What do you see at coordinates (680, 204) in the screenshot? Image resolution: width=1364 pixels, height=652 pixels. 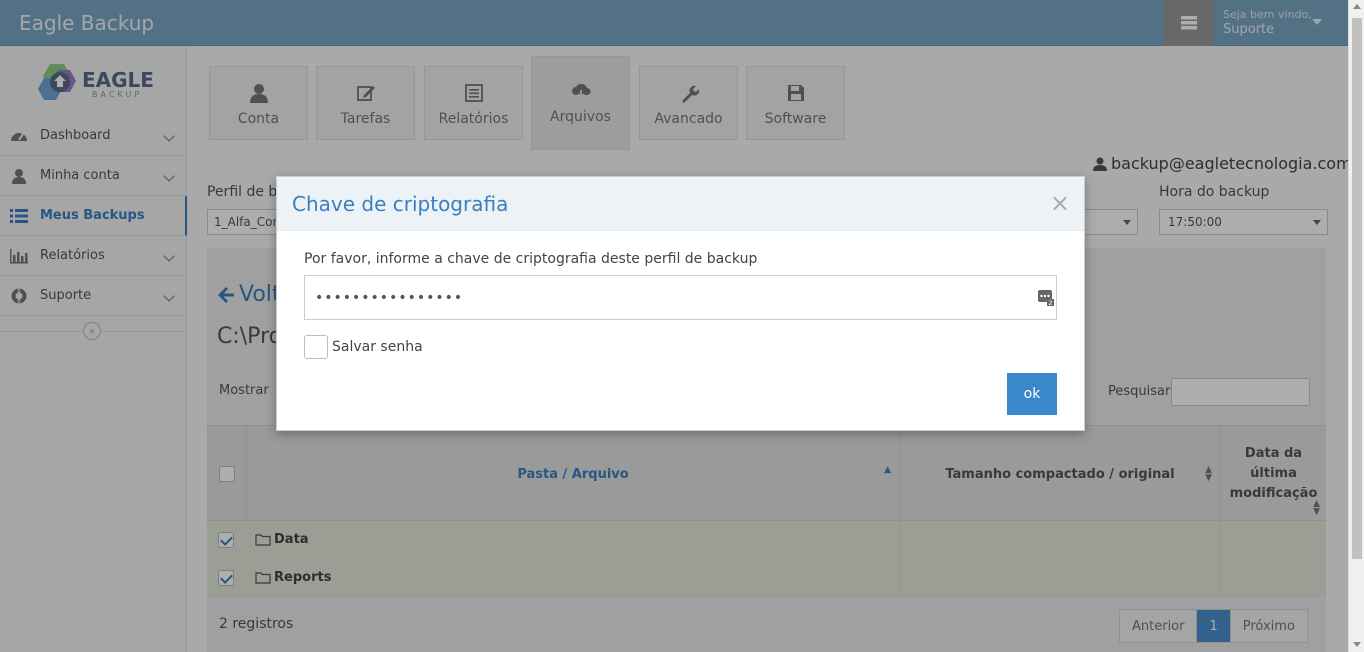 I see `dialog-header: Chave de criptografia ×` at bounding box center [680, 204].